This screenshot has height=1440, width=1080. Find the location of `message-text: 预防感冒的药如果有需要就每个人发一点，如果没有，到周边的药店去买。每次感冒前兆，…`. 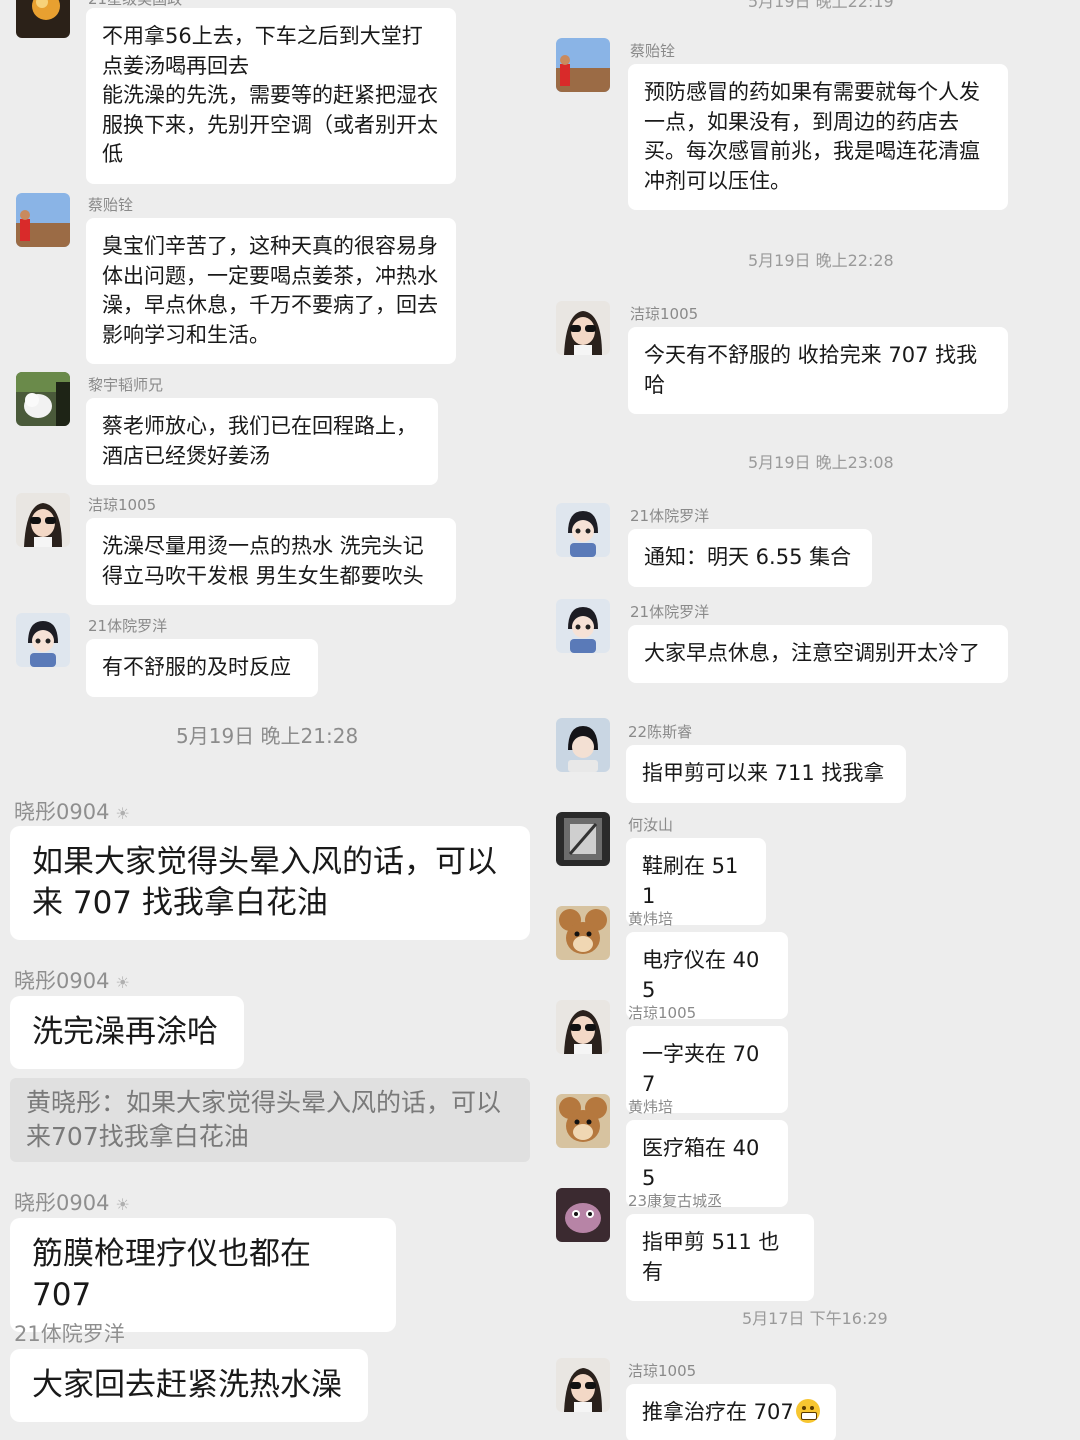

message-text: 预防感冒的药如果有需要就每个人发一点，如果没有，到周边的药店去买。每次感冒前兆，… is located at coordinates (812, 136).